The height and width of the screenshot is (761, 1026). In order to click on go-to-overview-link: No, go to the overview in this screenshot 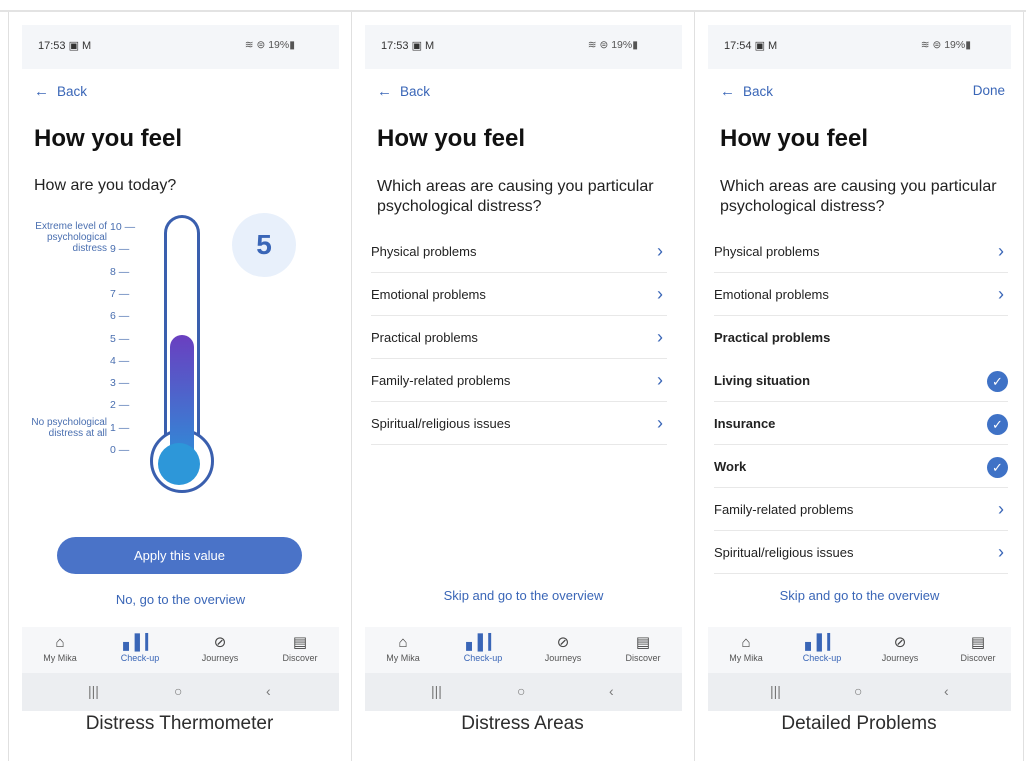, I will do `click(180, 599)`.